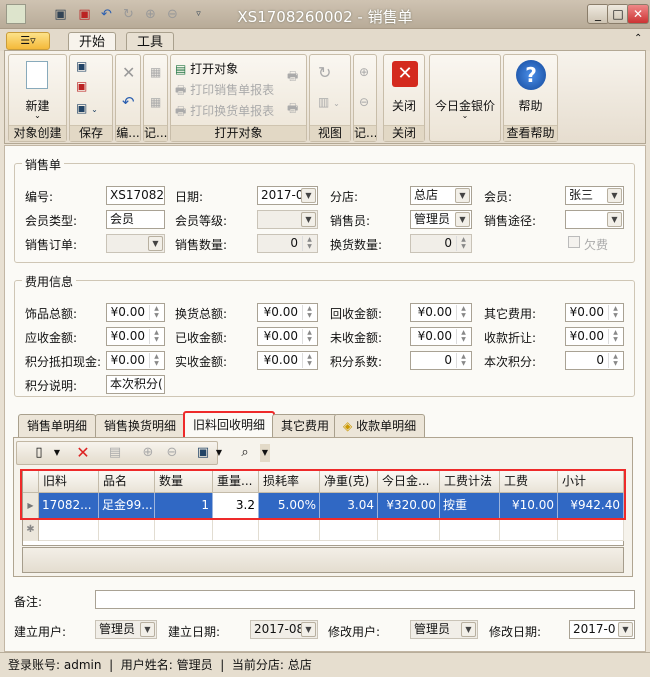 This screenshot has height=677, width=650. I want to click on table-cell: ¥942.40, so click(591, 506).